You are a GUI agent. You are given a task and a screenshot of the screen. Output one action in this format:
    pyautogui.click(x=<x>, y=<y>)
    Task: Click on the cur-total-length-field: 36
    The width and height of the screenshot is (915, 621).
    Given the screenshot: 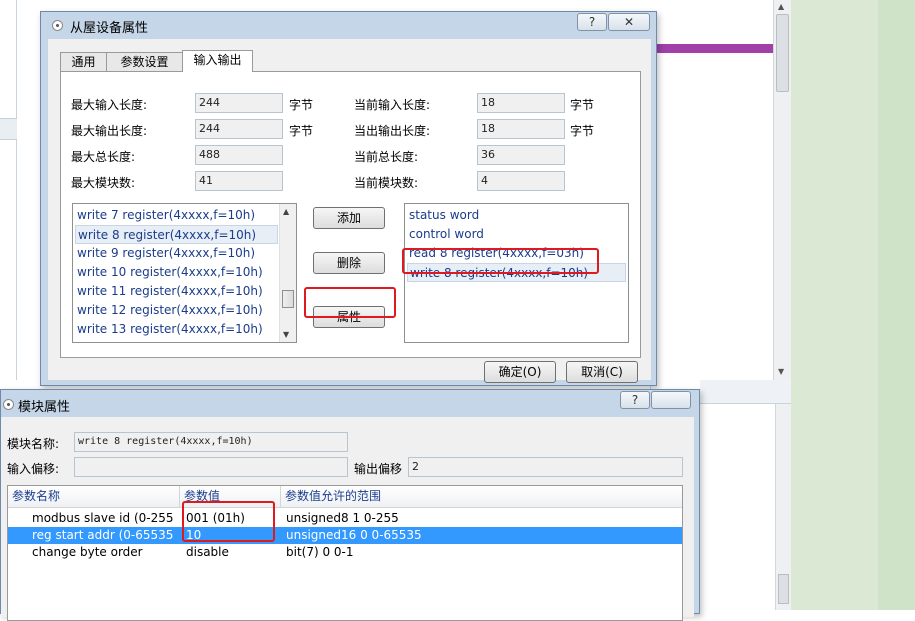 What is the action you would take?
    pyautogui.click(x=521, y=155)
    